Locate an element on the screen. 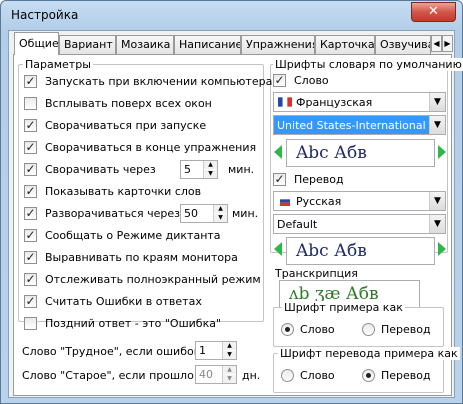  example-translation-translation-label: Перевод is located at coordinates (406, 375).